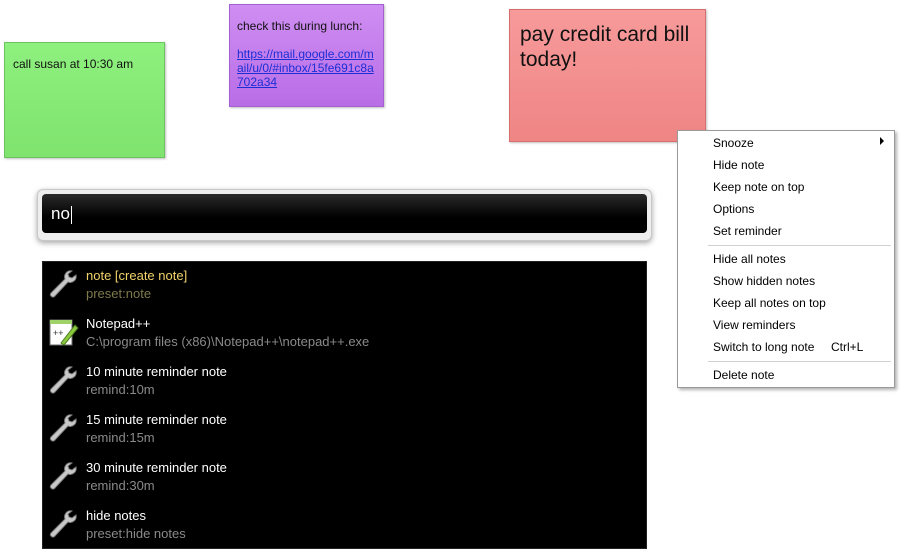  Describe the element at coordinates (800, 143) in the screenshot. I see `menu-item-snooze: Snooze` at that location.